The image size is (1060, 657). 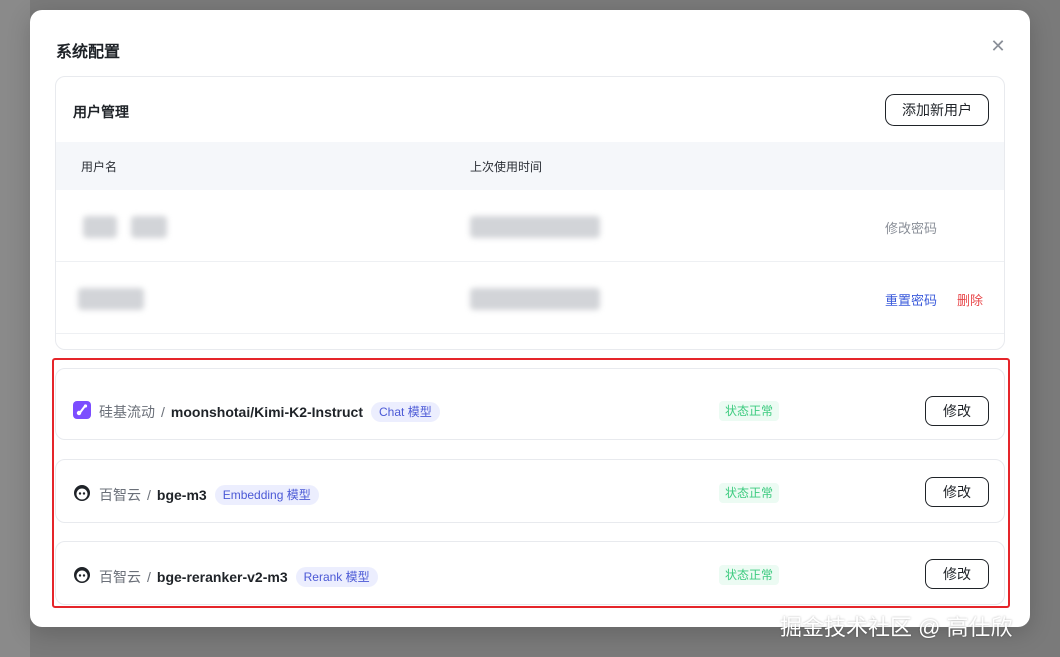 I want to click on model-title-line: 百智云 / bge-reranker-v2-m3 Rerank 模型, so click(x=238, y=577).